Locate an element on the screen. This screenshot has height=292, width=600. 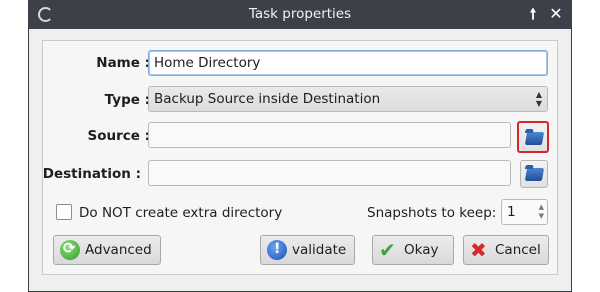
advanced-button-label: Advanced is located at coordinates (118, 250).